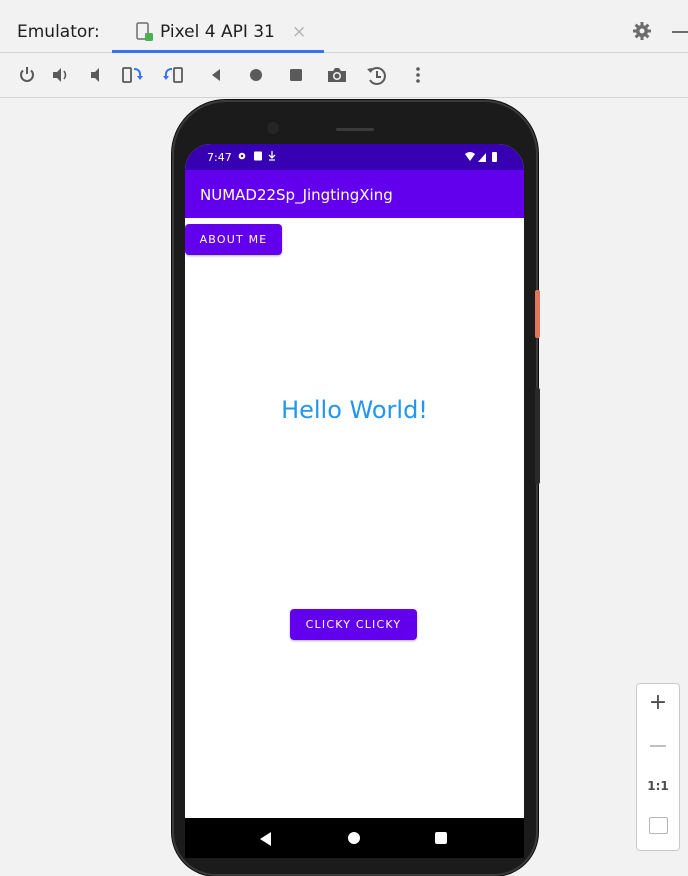  What do you see at coordinates (336, 75) in the screenshot?
I see `screenshot-icon` at bounding box center [336, 75].